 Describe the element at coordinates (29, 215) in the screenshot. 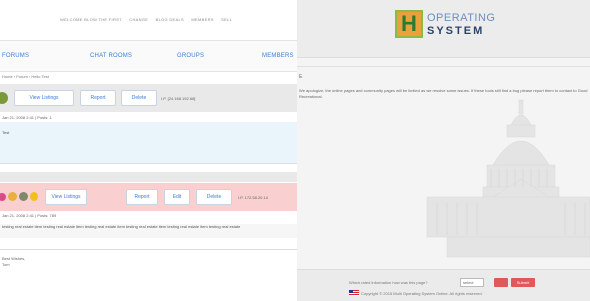

I see `post-meta: Jan 21, 2008 2:41 | Posts: 789` at that location.